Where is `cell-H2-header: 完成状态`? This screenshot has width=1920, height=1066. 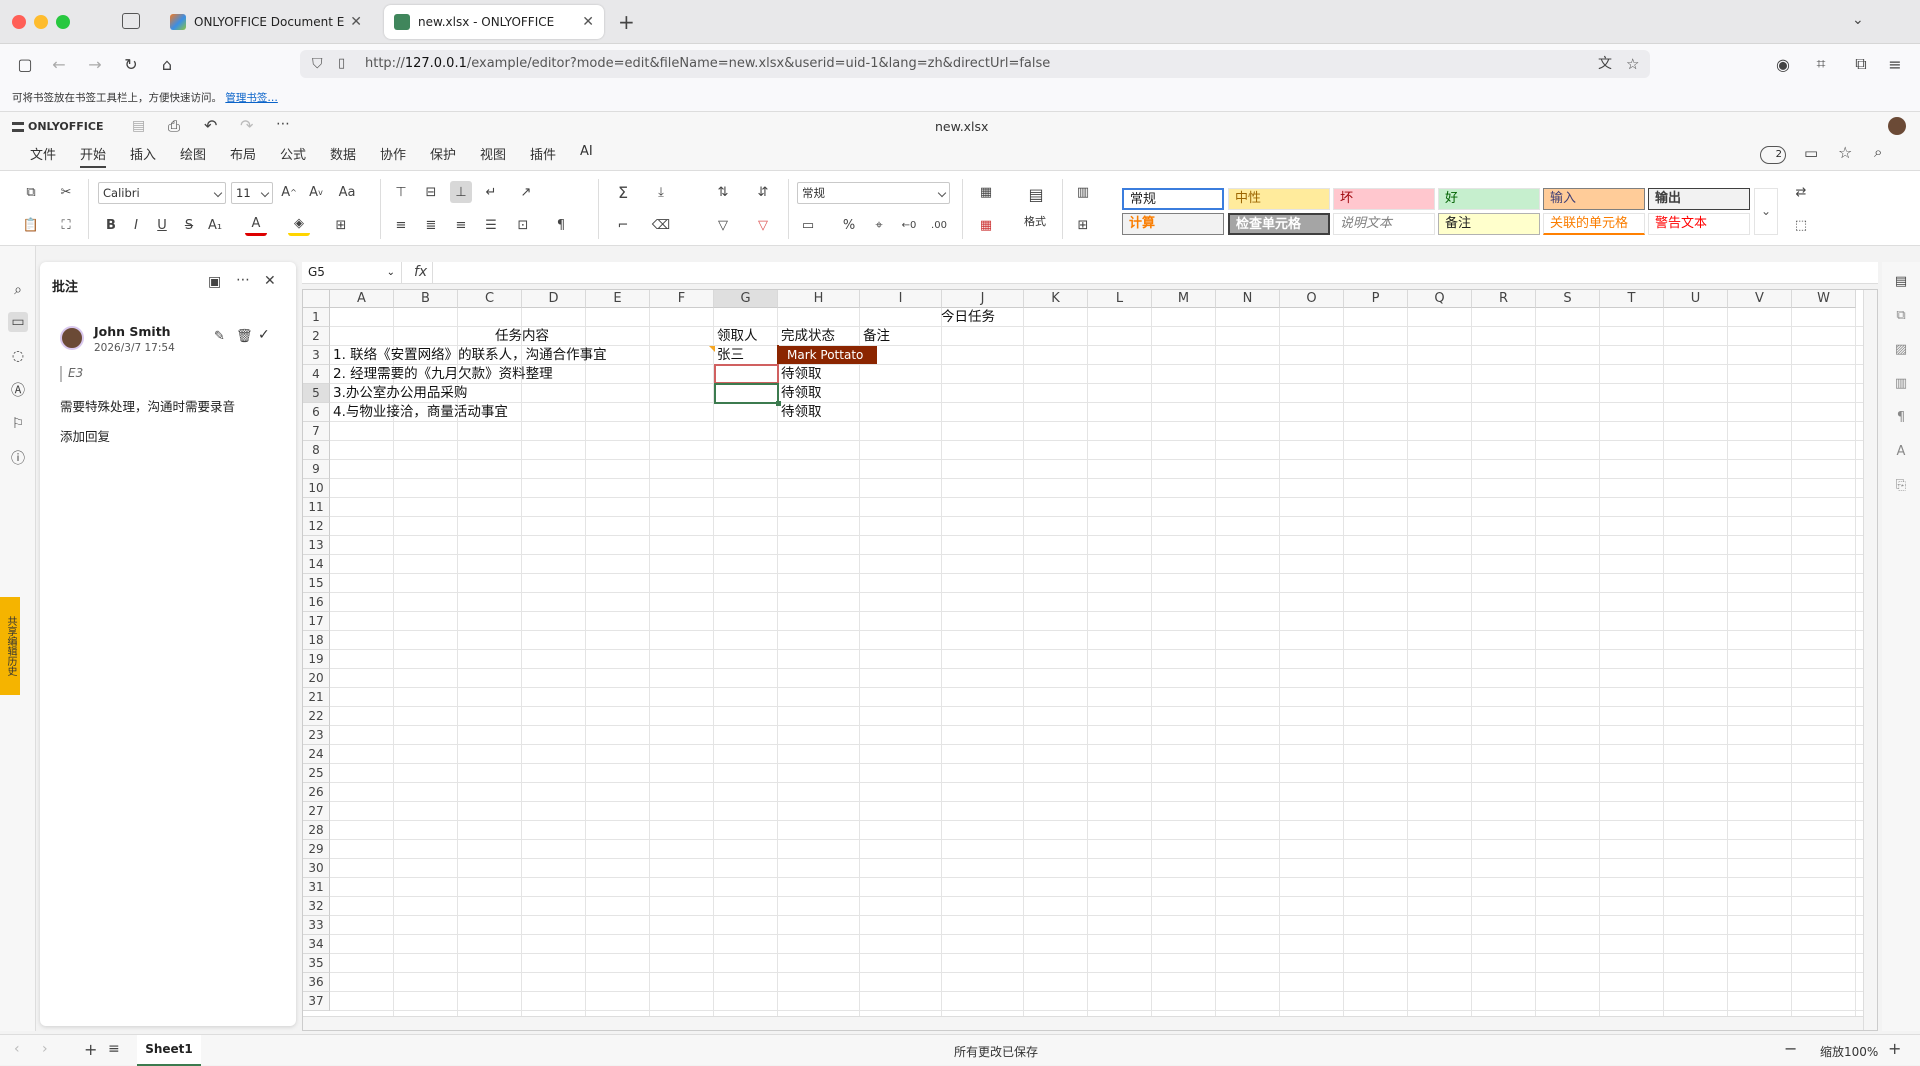
cell-H2-header: 完成状态 is located at coordinates (819, 336).